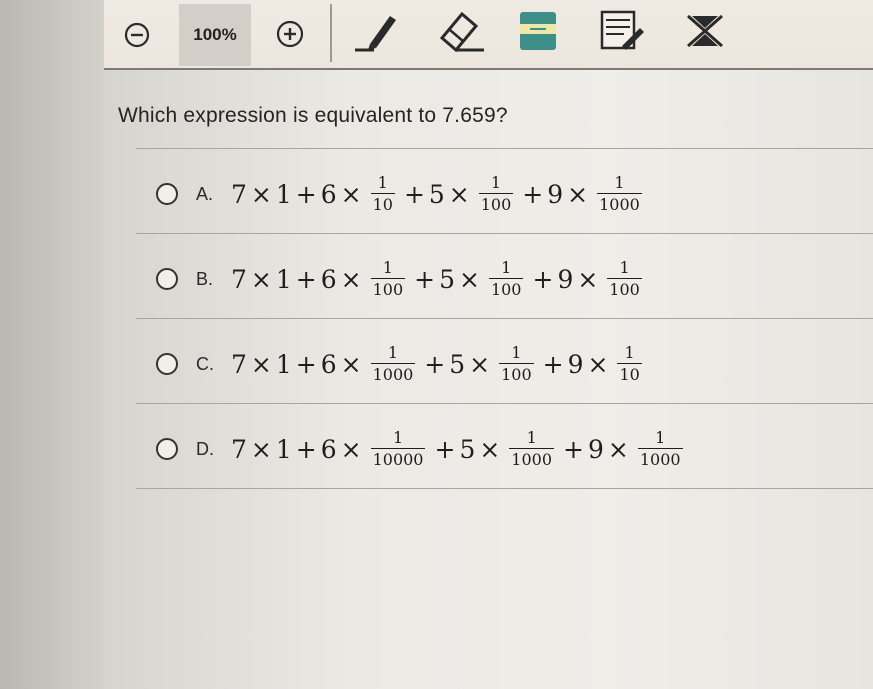  Describe the element at coordinates (137, 35) in the screenshot. I see `zoom-out-button` at that location.